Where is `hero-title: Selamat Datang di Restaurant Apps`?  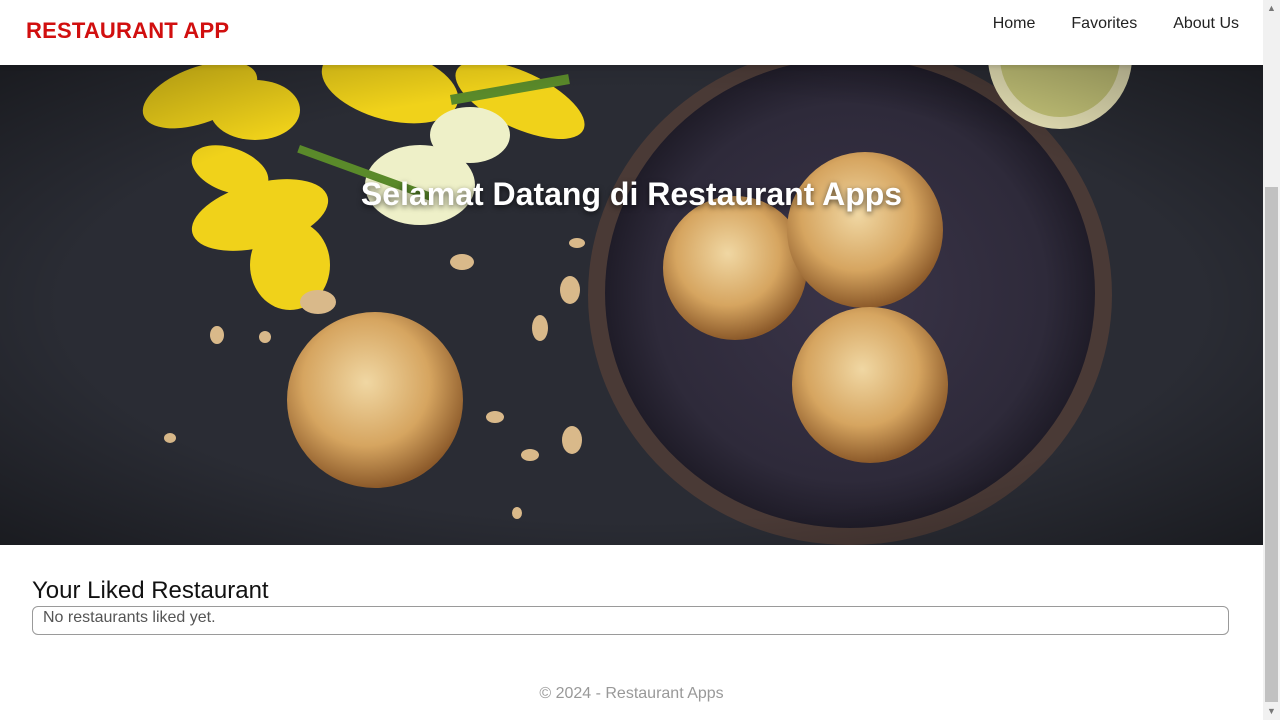
hero-title: Selamat Datang di Restaurant Apps is located at coordinates (631, 194).